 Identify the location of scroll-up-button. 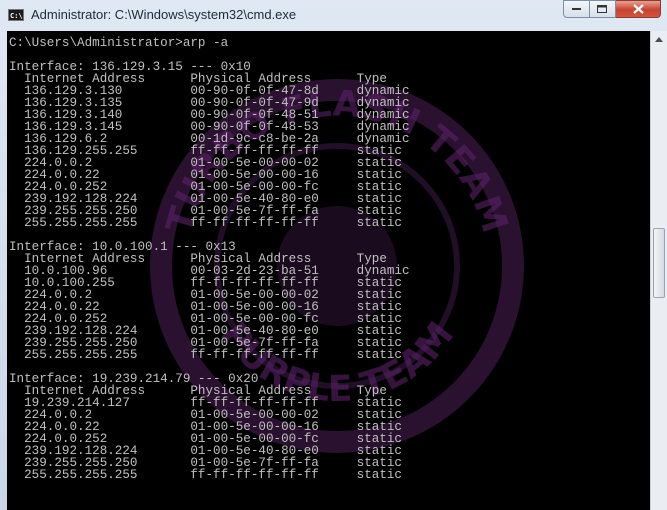
(659, 39).